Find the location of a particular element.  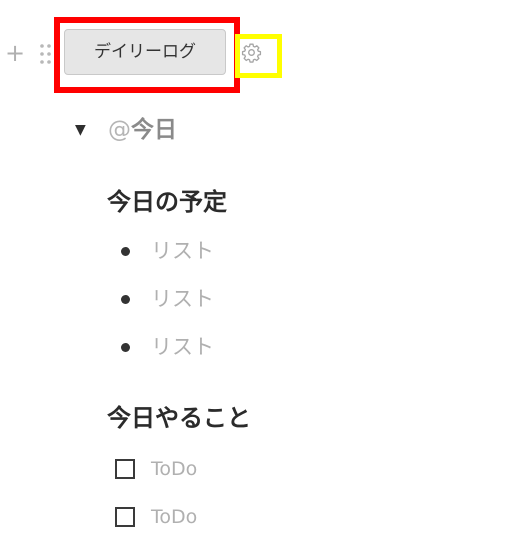

section-heading-schedule: 今日の予定 is located at coordinates (167, 202).